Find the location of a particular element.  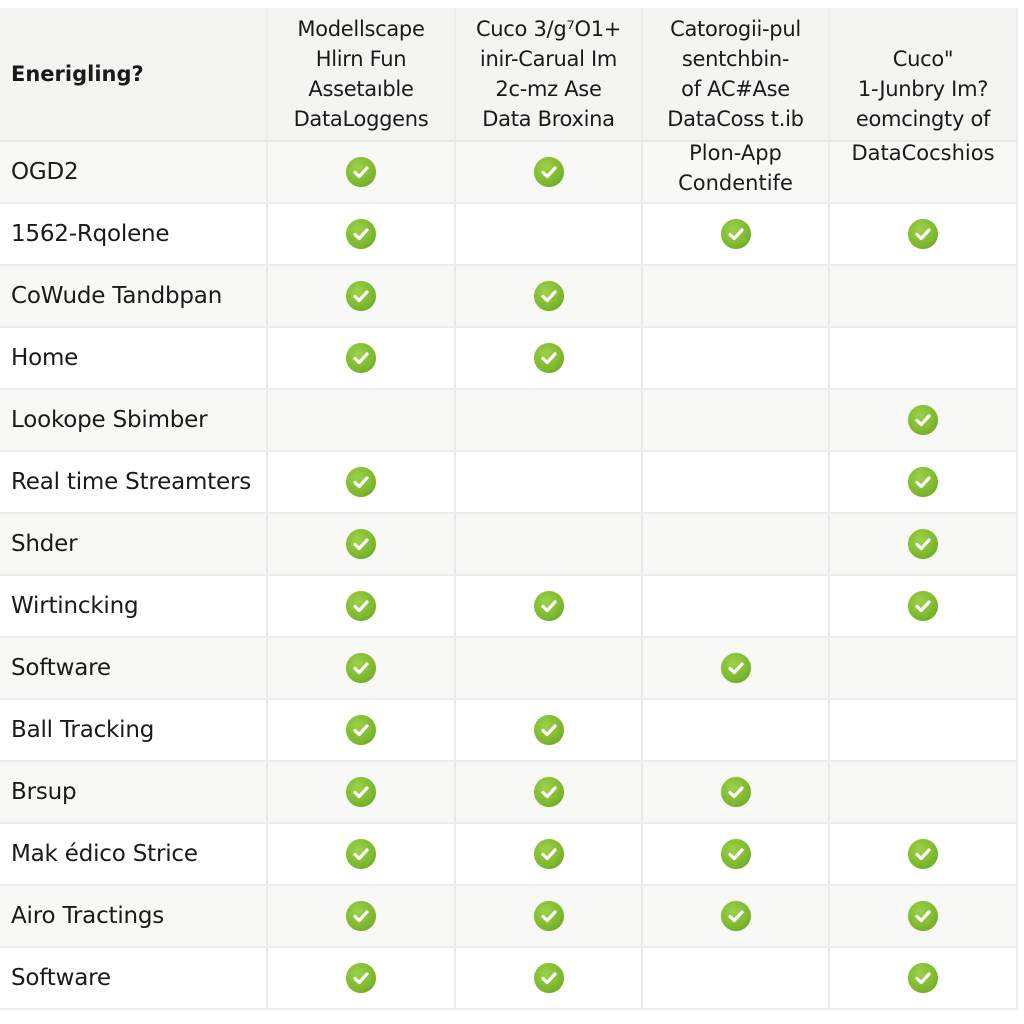

row-label-cell: Home is located at coordinates (134, 358).